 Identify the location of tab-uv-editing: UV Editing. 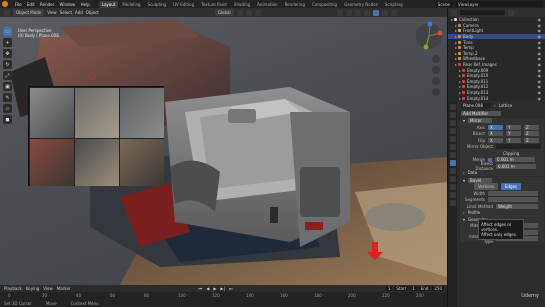
(183, 4).